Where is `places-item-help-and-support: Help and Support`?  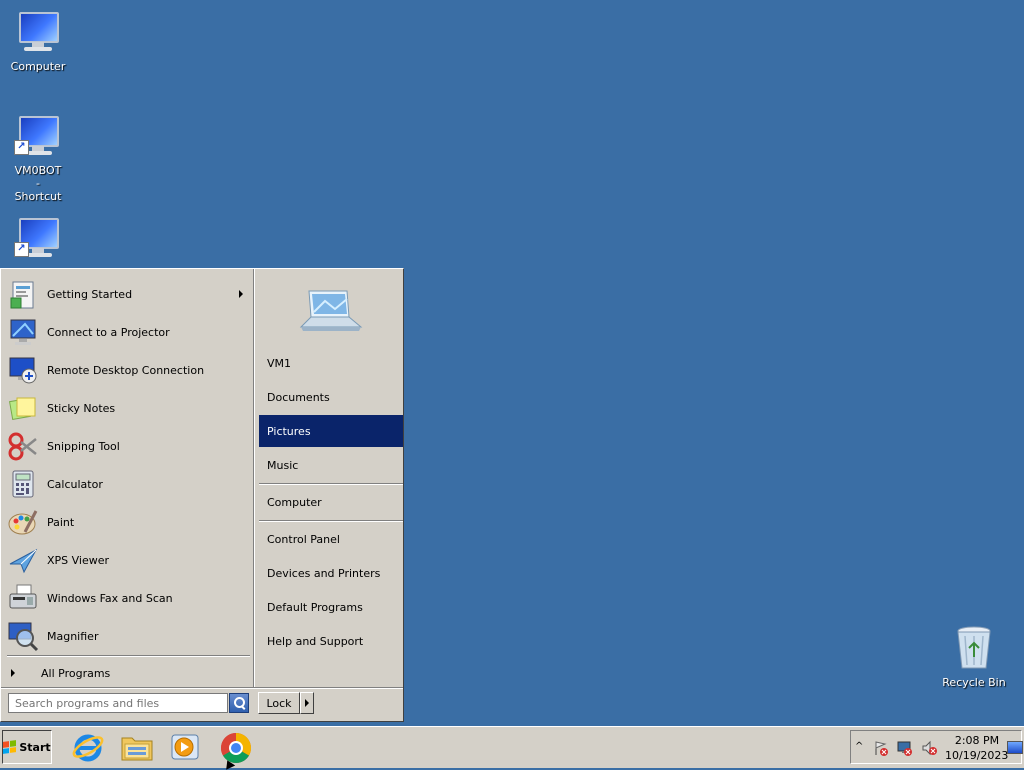
places-item-help-and-support: Help and Support is located at coordinates (331, 641).